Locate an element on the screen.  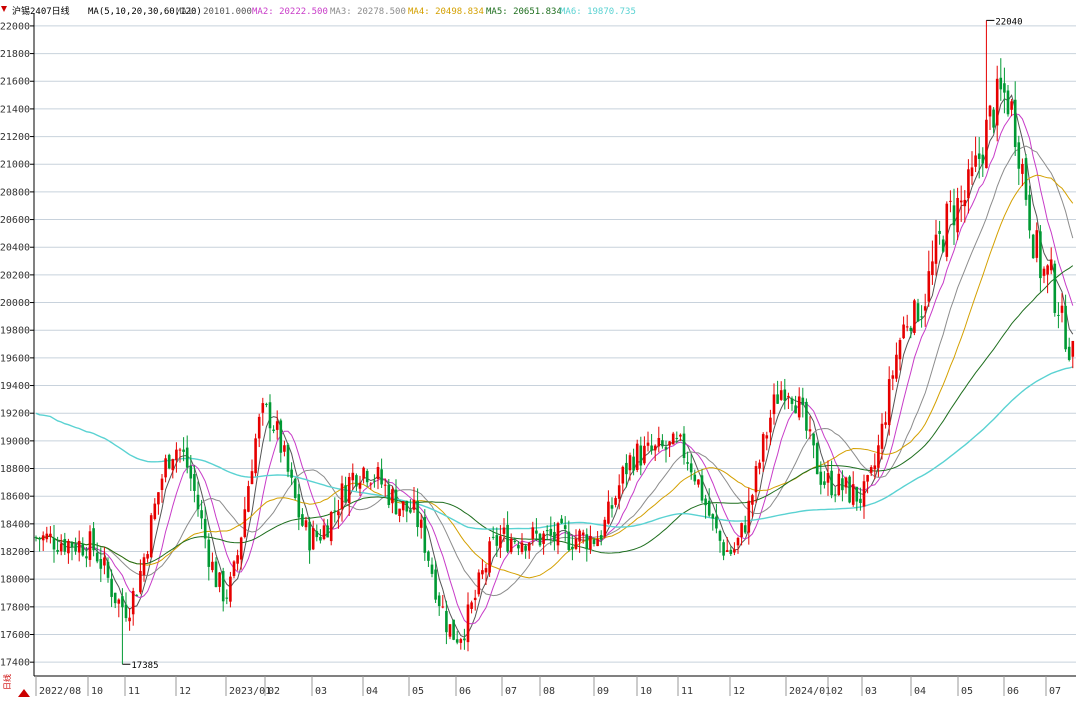
y-tick-label: 22000 is located at coordinates (15, 26).